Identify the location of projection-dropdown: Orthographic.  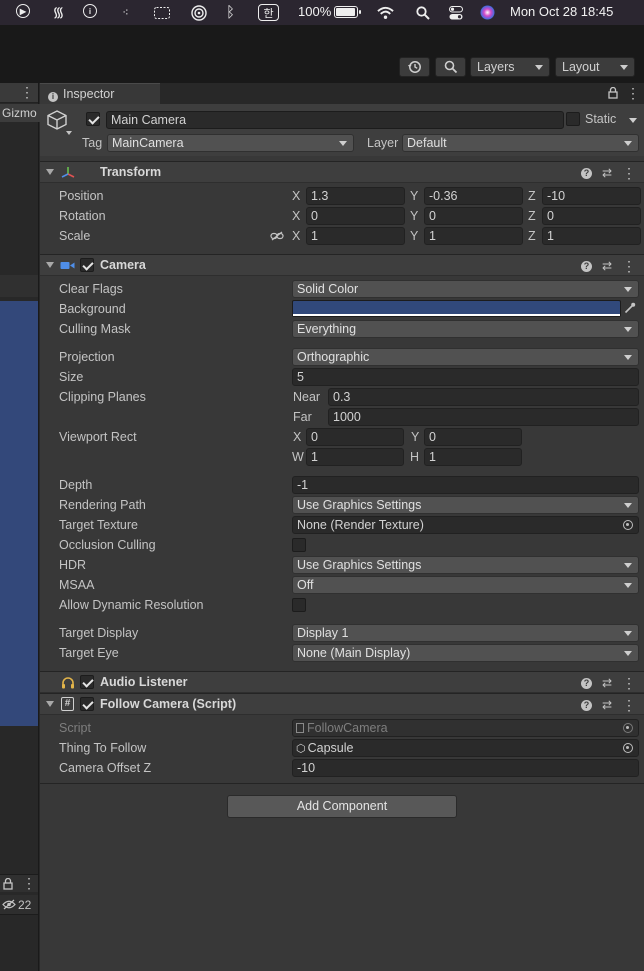
(465, 357).